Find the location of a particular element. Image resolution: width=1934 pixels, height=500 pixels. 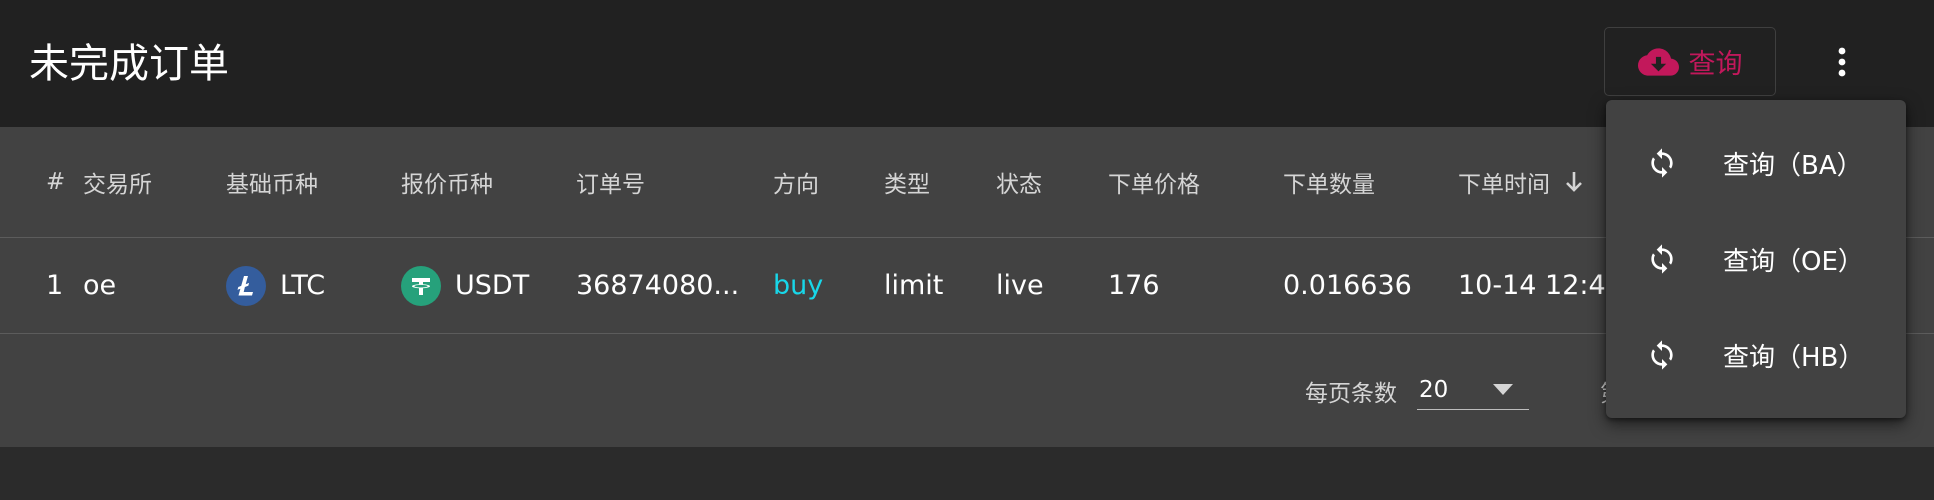

query-dropdown-menu: 查询（BA） 查询（OE） 查询（HB） is located at coordinates (1756, 259).